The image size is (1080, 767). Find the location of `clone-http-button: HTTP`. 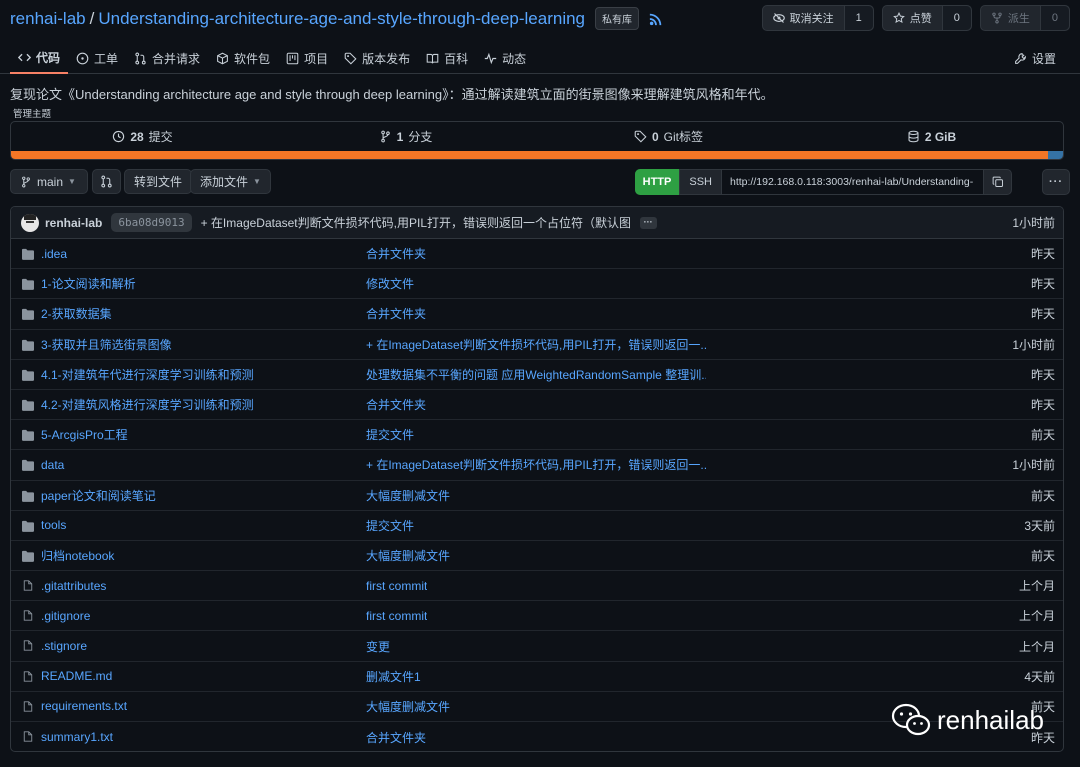

clone-http-button: HTTP is located at coordinates (657, 182).